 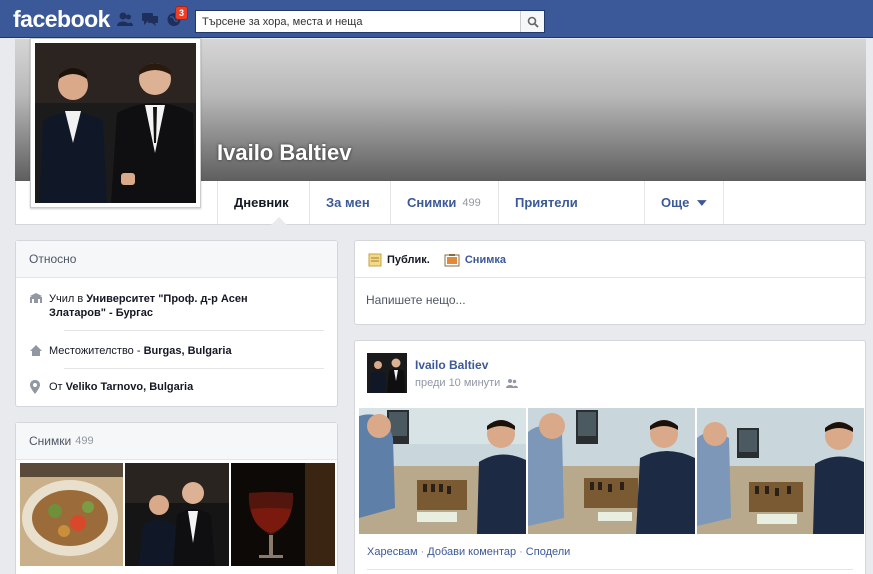 What do you see at coordinates (284, 153) in the screenshot?
I see `profile-name: Ivailo Baltiev` at bounding box center [284, 153].